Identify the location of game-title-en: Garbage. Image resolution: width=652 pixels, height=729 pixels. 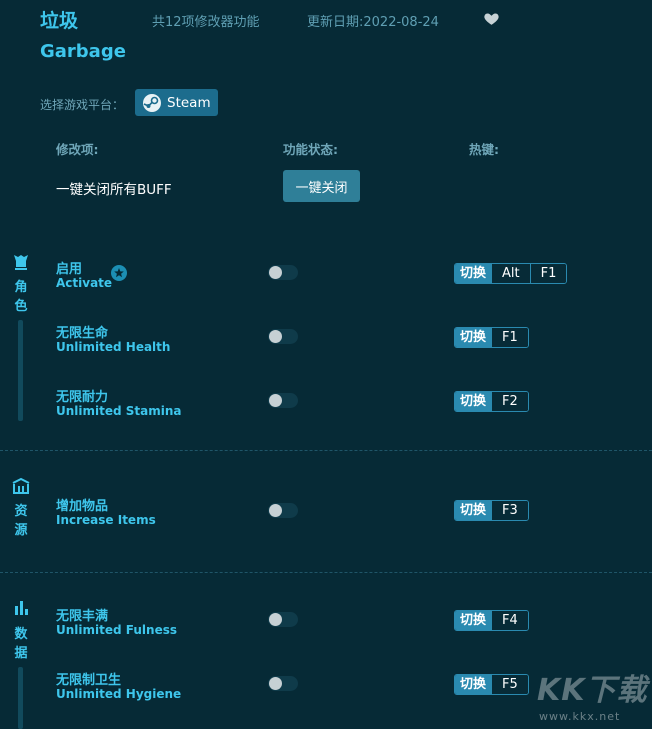
(83, 51).